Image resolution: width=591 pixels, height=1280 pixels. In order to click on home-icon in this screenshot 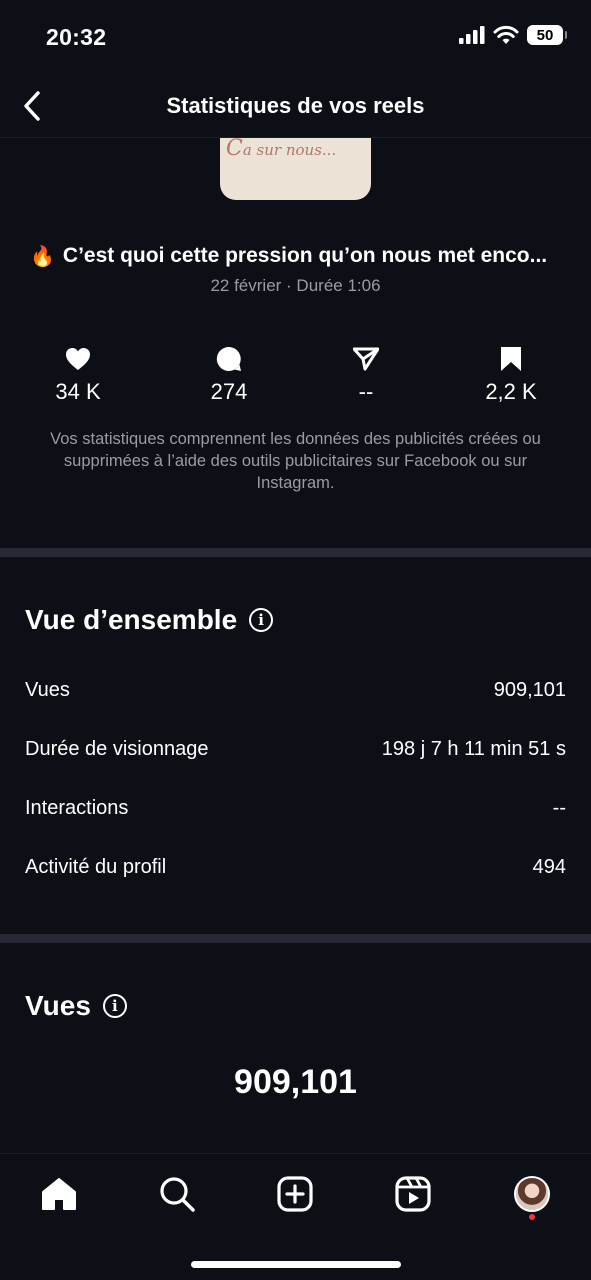, I will do `click(59, 1194)`.